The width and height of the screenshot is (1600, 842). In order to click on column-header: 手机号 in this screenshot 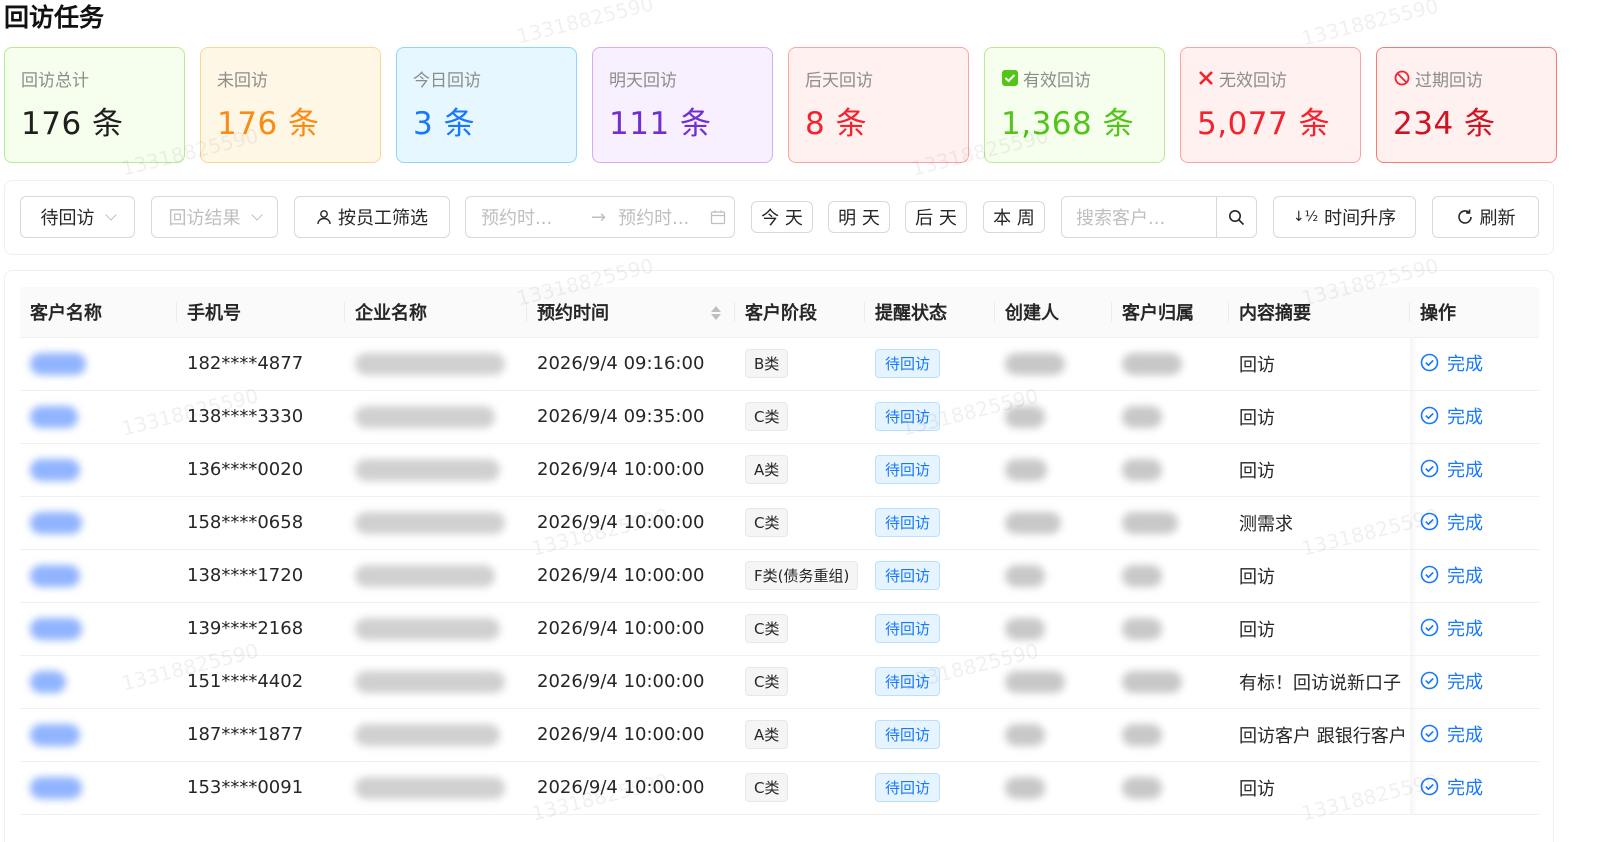, I will do `click(261, 312)`.